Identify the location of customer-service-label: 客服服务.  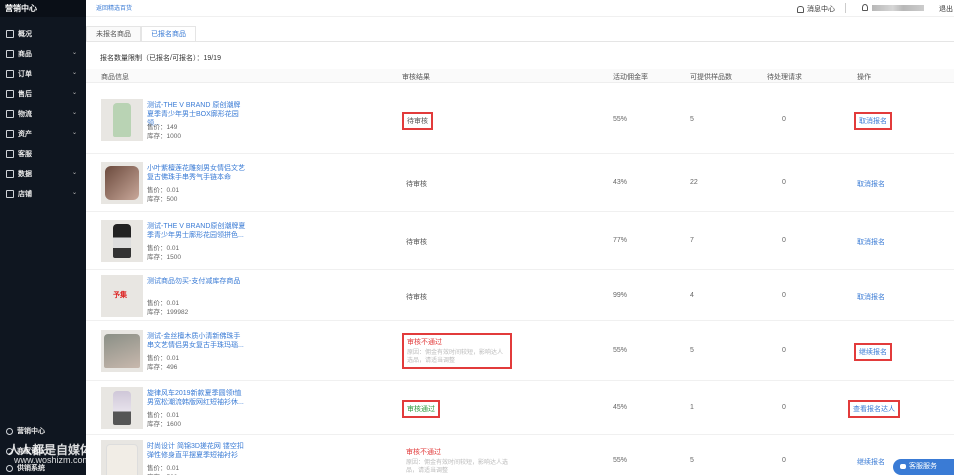
(923, 466).